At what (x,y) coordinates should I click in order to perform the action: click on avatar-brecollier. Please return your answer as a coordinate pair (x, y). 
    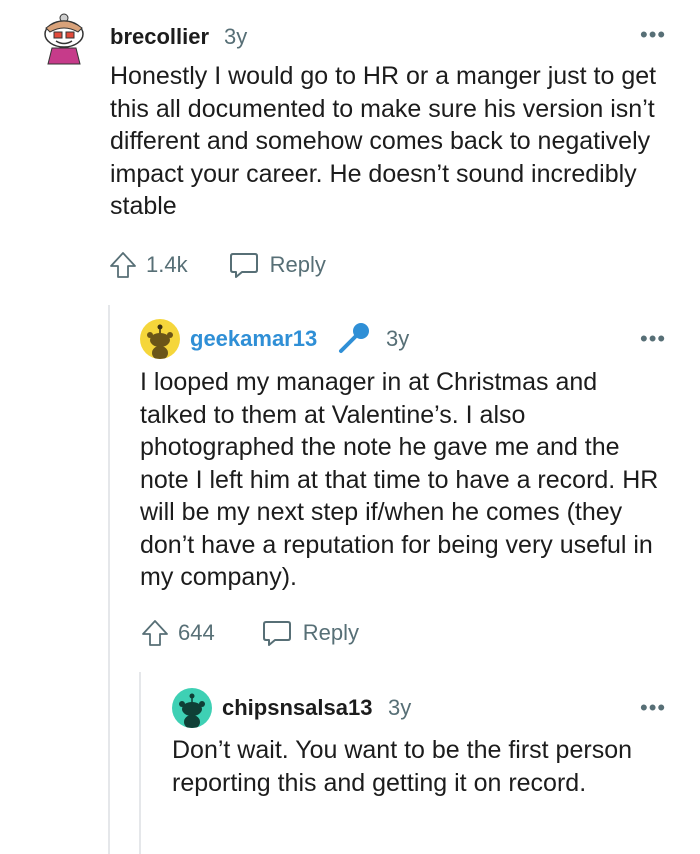
    Looking at the image, I should click on (65, 38).